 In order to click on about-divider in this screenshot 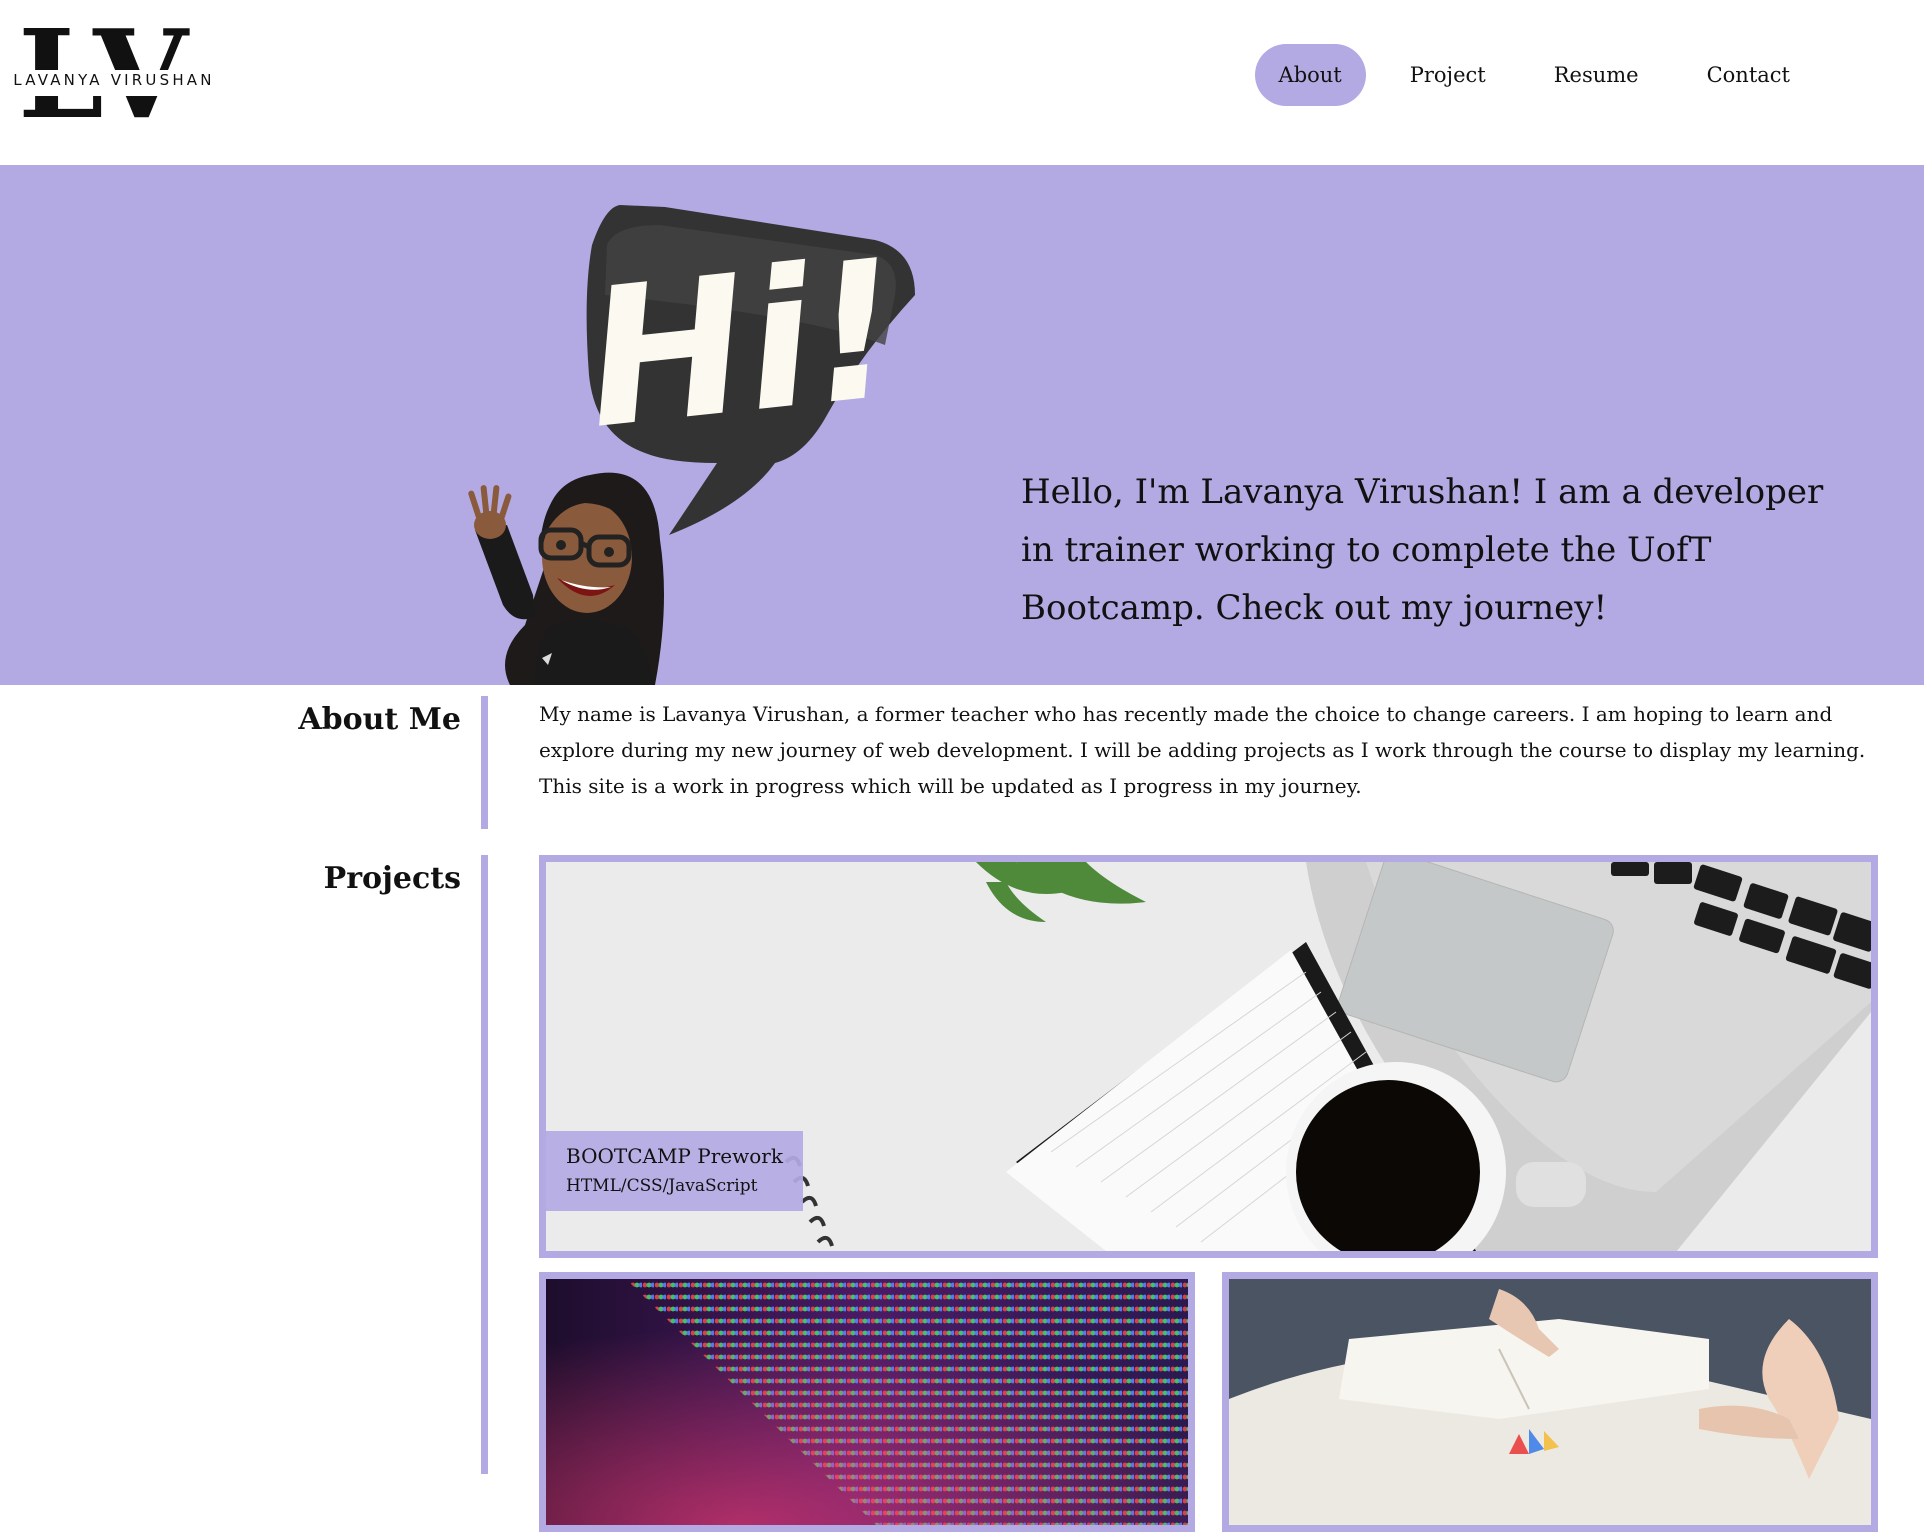, I will do `click(484, 762)`.